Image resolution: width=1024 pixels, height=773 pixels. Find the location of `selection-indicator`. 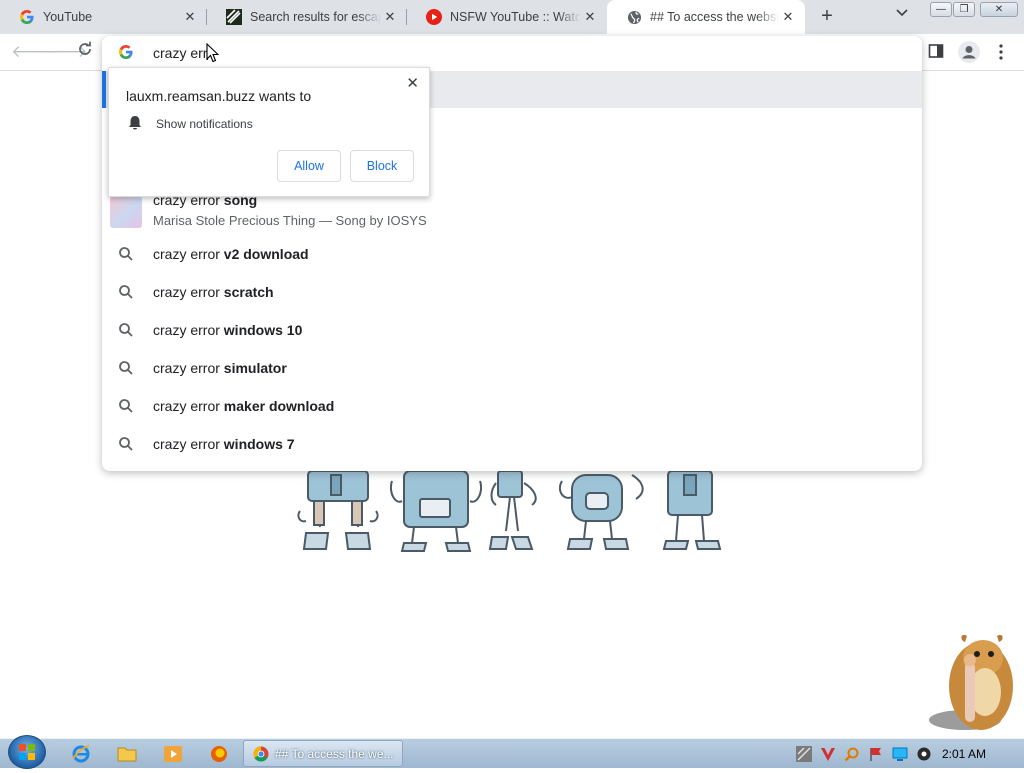

selection-indicator is located at coordinates (104, 89).